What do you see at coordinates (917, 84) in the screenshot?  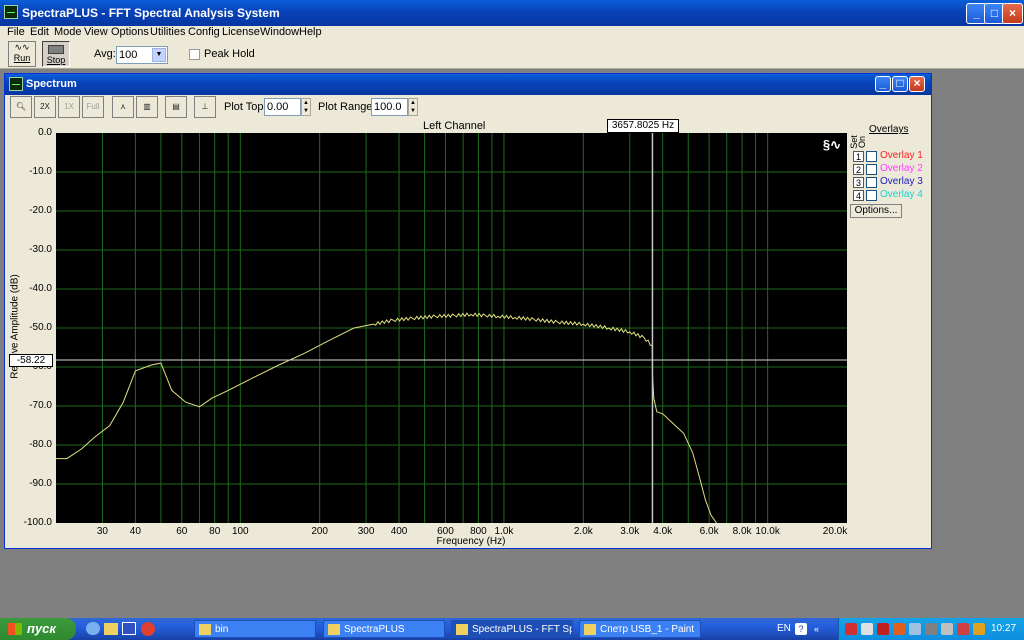 I see `spectrum-close-icon: ×` at bounding box center [917, 84].